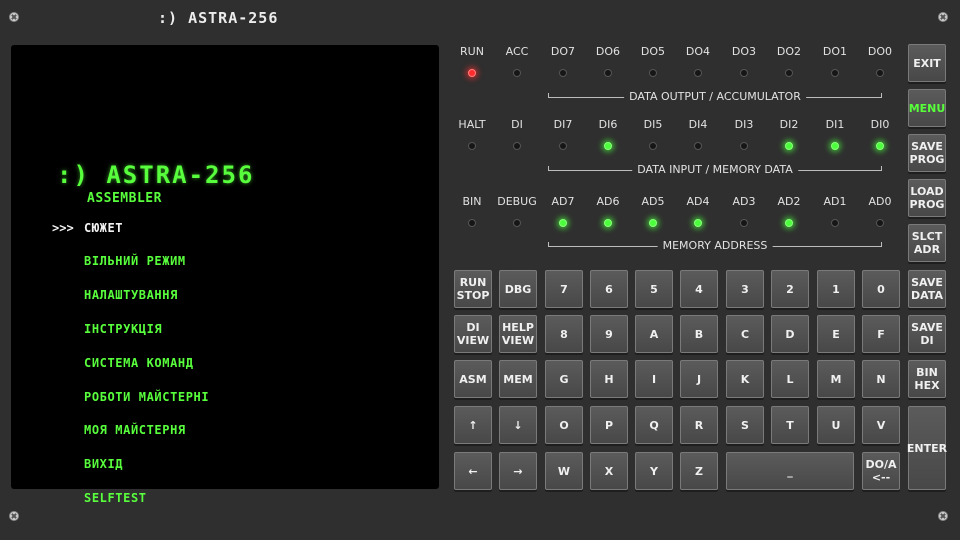  What do you see at coordinates (115, 498) in the screenshot?
I see `menu-item: SELFTEST` at bounding box center [115, 498].